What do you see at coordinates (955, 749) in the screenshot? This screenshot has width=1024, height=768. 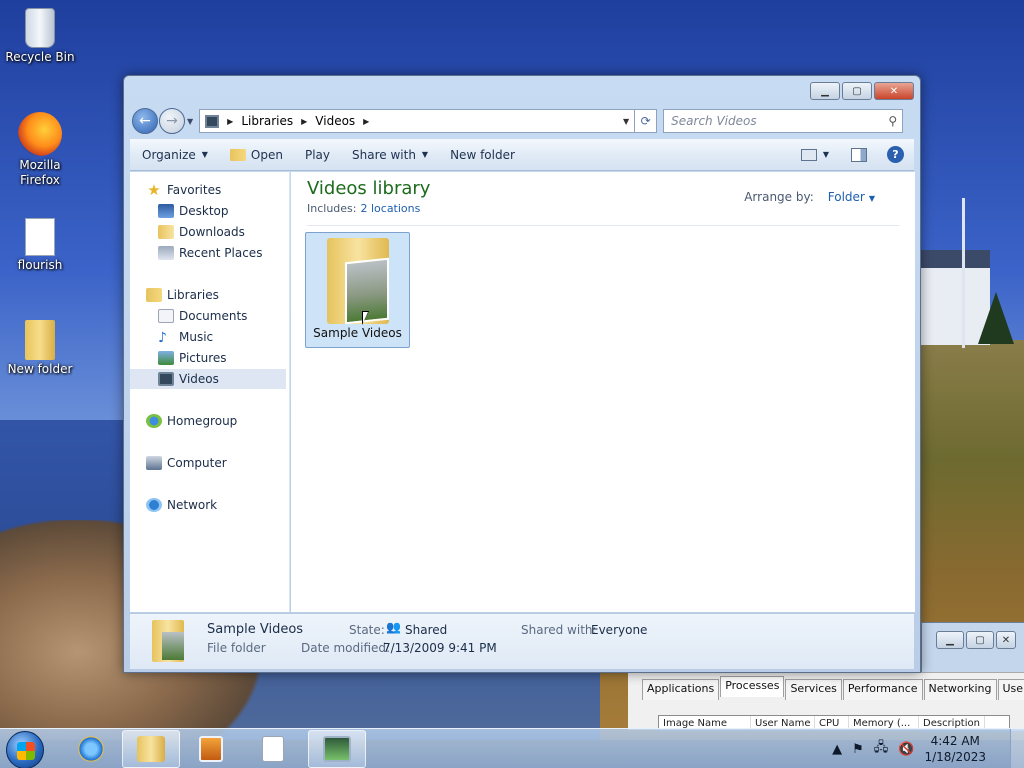 I see `system-clock: 4:42 AM 1/18/2023` at bounding box center [955, 749].